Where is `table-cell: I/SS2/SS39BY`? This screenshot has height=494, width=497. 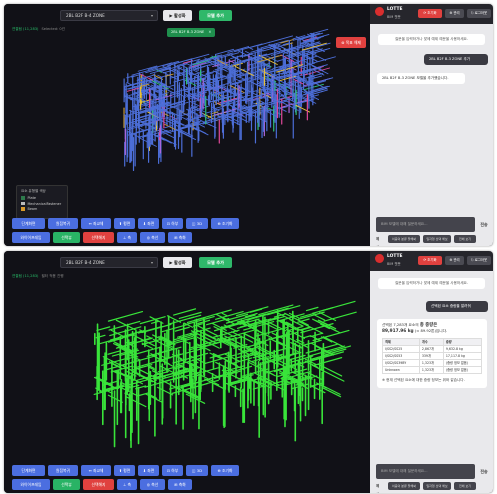 table-cell: I/SS2/SS39BY is located at coordinates (401, 363).